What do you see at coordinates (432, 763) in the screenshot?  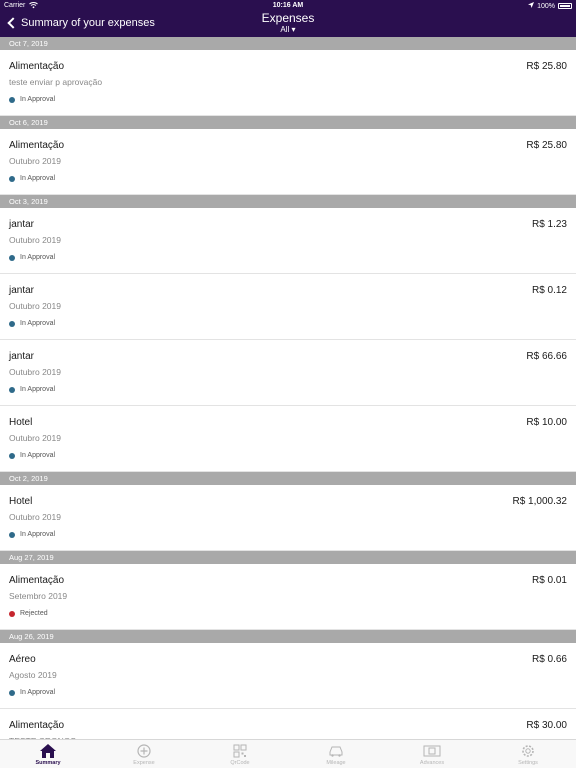 I see `tab-label: Advances` at bounding box center [432, 763].